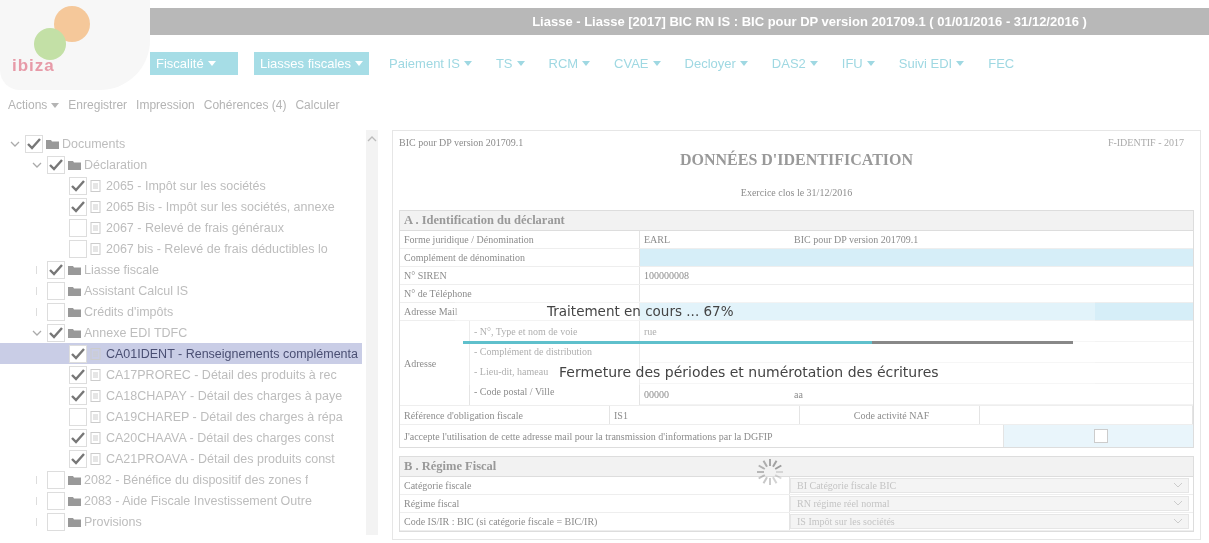 The width and height of the screenshot is (1209, 543). I want to click on chevron-up-icon, so click(372, 139).